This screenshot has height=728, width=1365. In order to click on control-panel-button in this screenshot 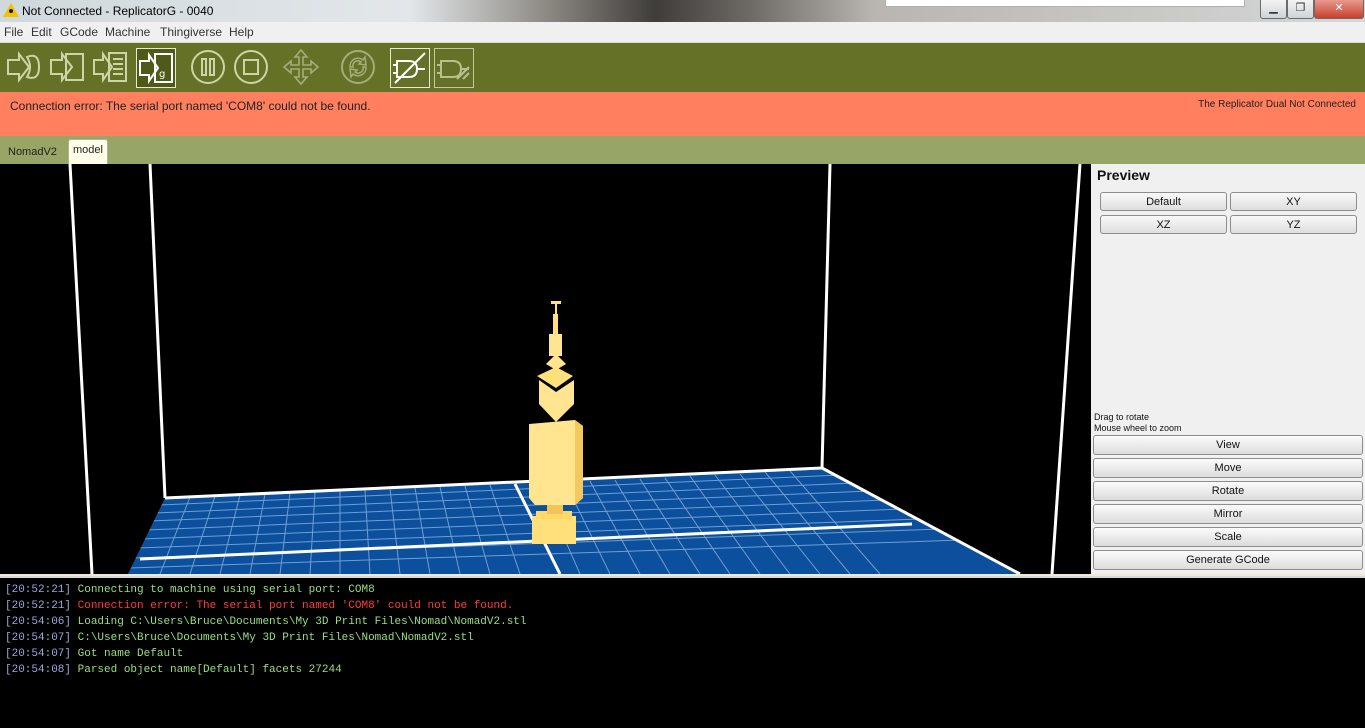, I will do `click(301, 67)`.